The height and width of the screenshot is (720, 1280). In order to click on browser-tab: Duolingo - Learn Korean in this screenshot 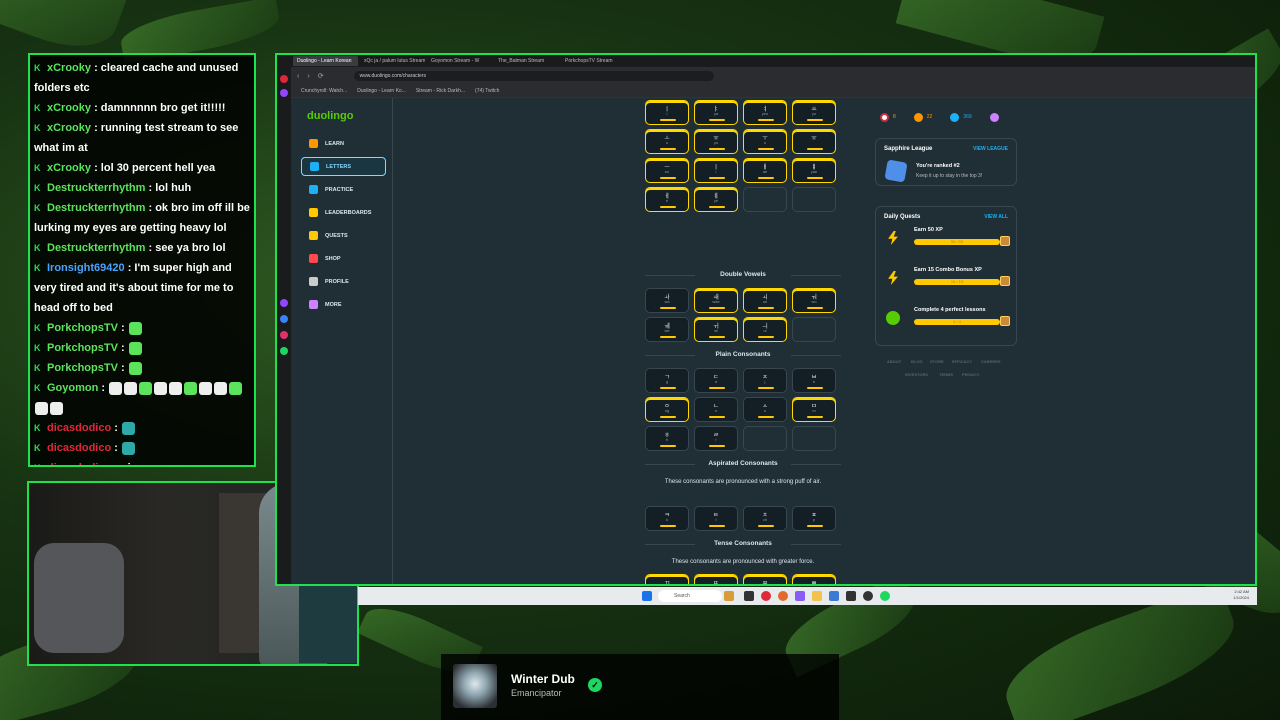, I will do `click(325, 61)`.